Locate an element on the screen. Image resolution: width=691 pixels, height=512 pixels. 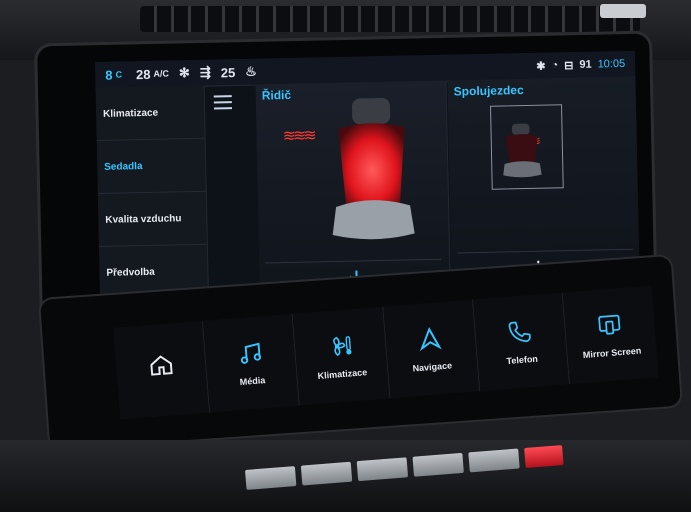
media-button: Média is located at coordinates (252, 363).